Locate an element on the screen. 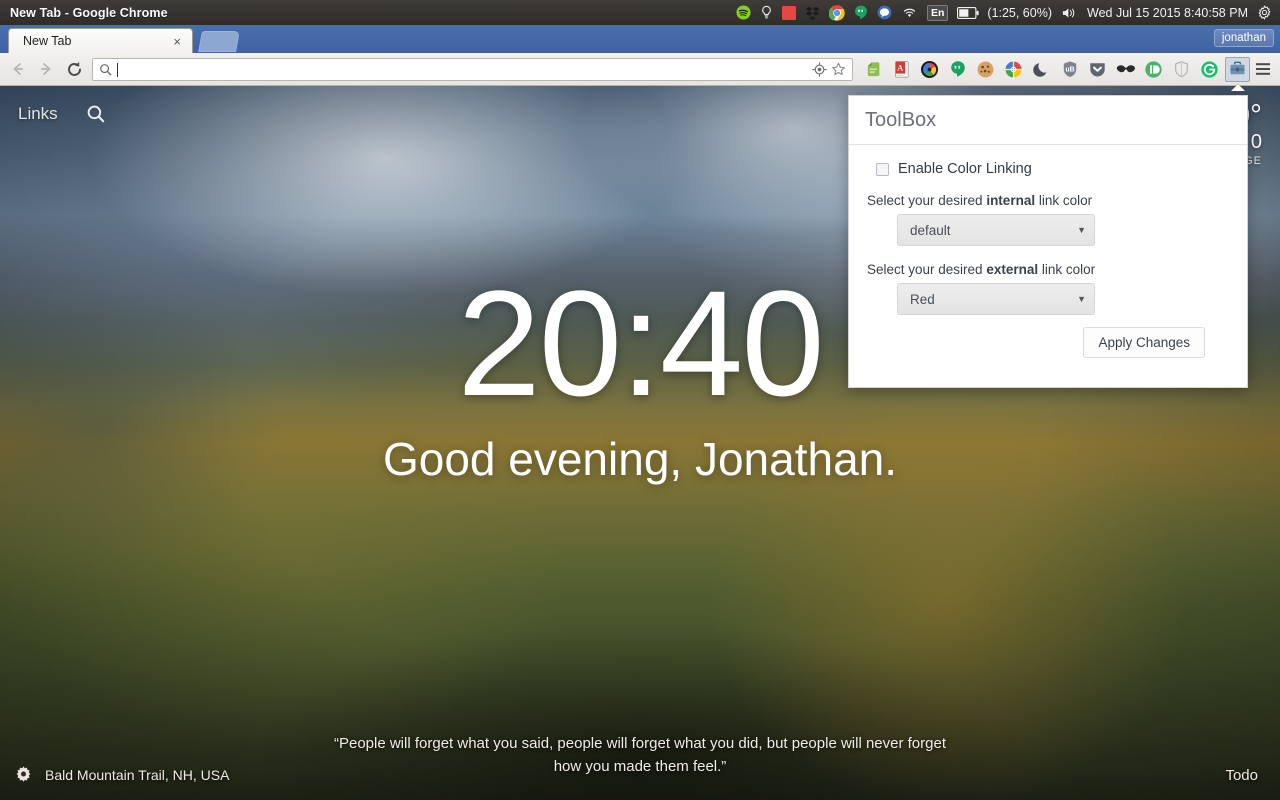  omnibox is located at coordinates (472, 69).